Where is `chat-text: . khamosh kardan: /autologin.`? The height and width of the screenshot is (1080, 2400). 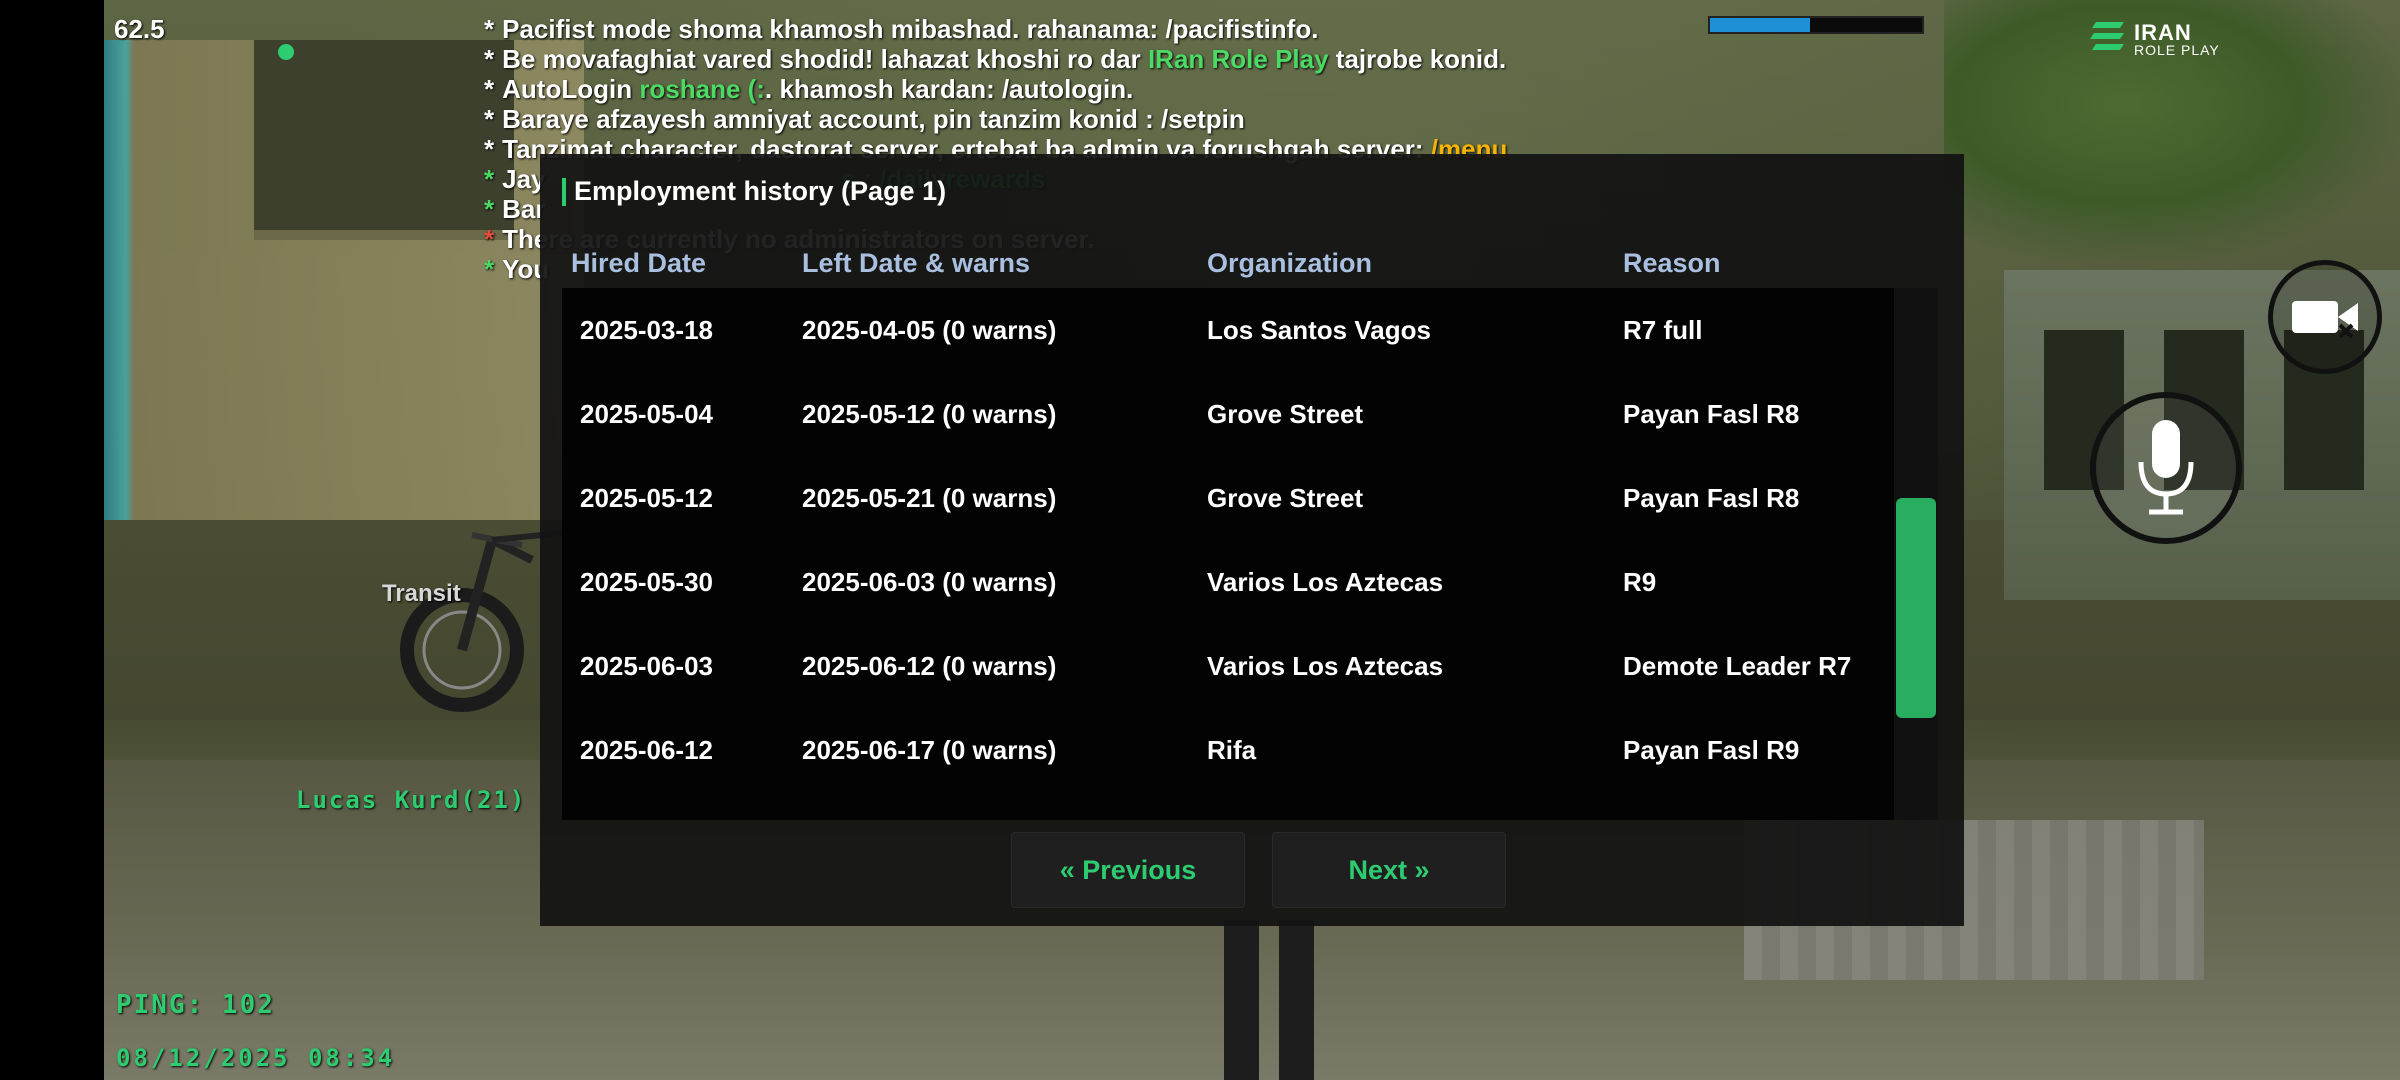 chat-text: . khamosh kardan: /autologin. is located at coordinates (949, 89).